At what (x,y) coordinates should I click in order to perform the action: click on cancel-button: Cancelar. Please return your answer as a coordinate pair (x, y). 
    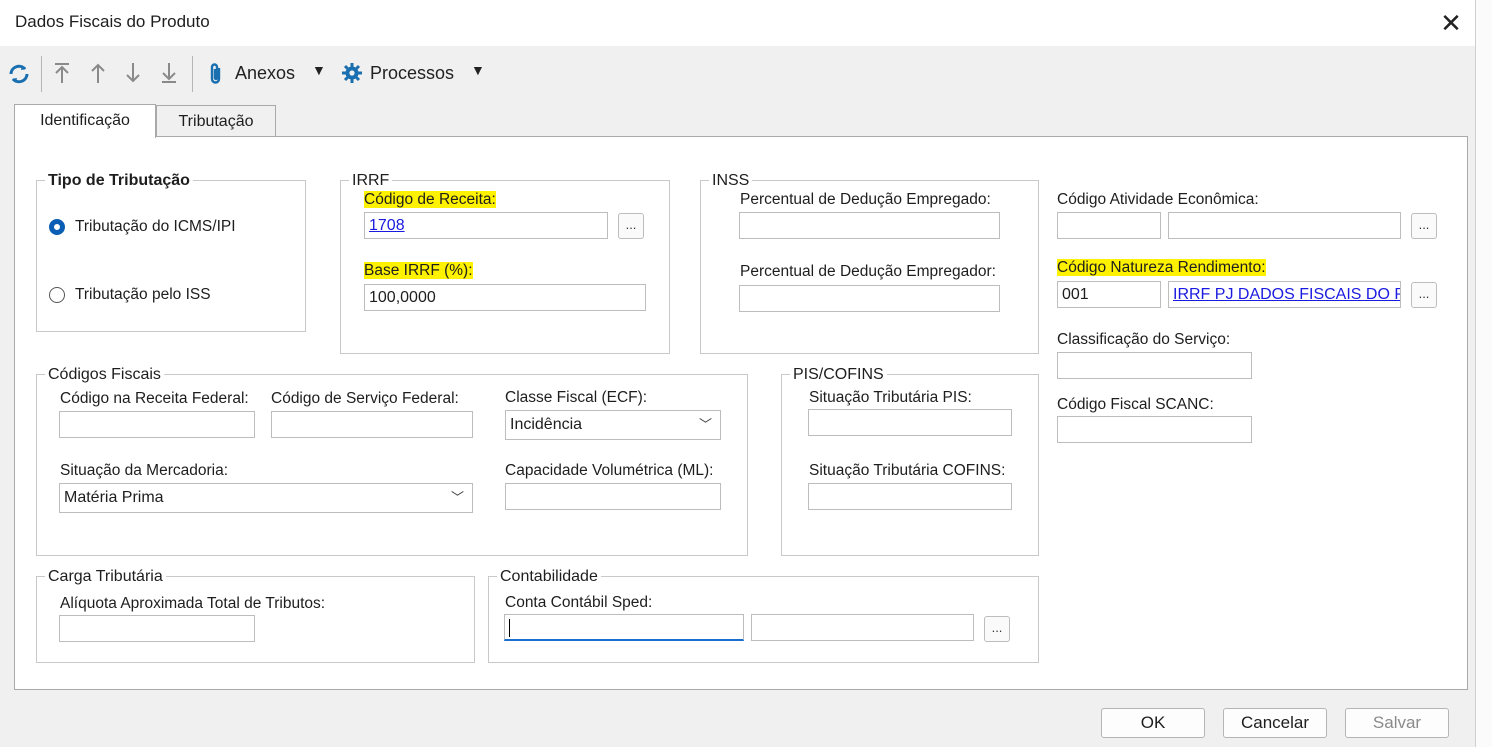
    Looking at the image, I should click on (1275, 723).